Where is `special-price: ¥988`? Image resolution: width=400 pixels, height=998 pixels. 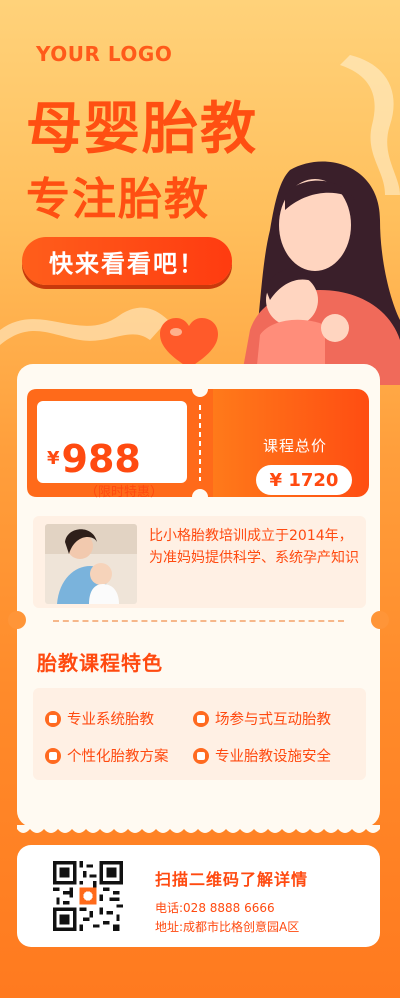 special-price: ¥988 is located at coordinates (94, 459).